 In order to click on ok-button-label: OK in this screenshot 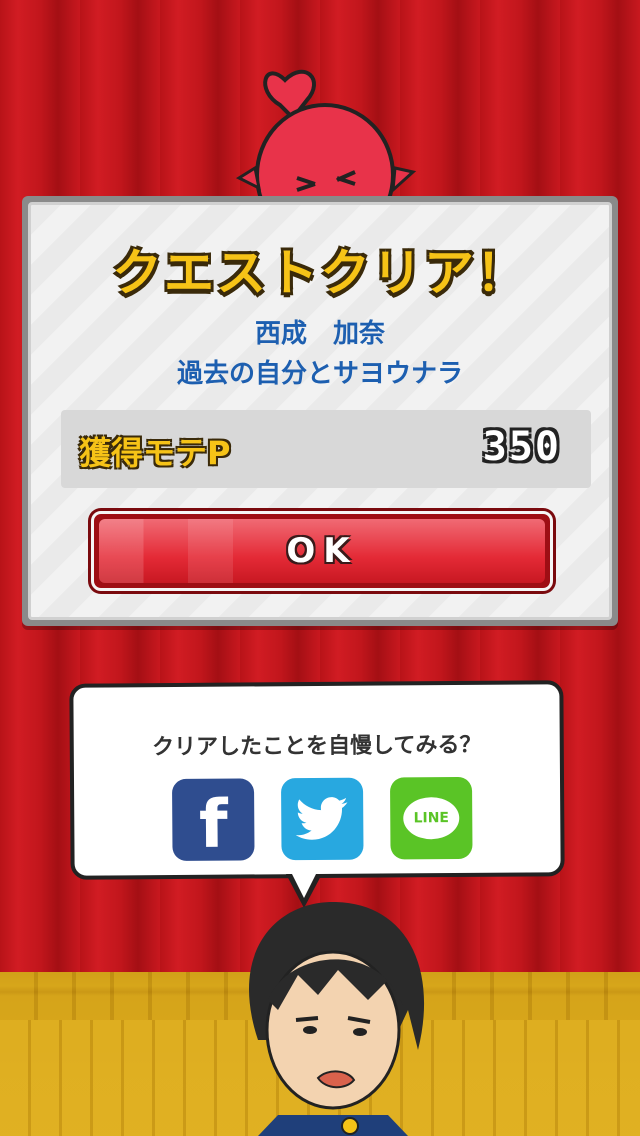, I will do `click(322, 551)`.